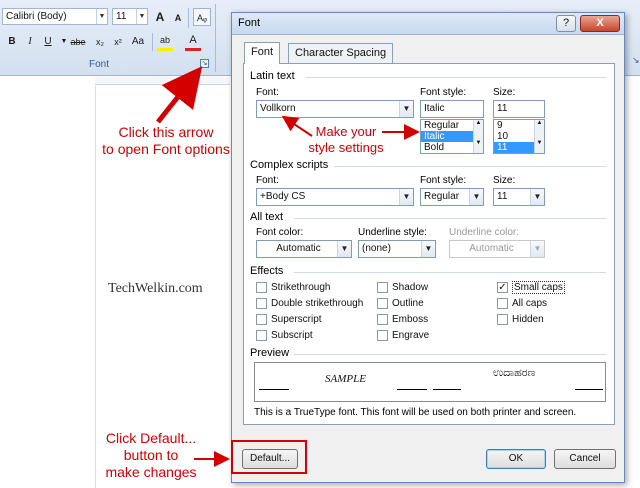  I want to click on arrow-to-font, so click(297, 126).